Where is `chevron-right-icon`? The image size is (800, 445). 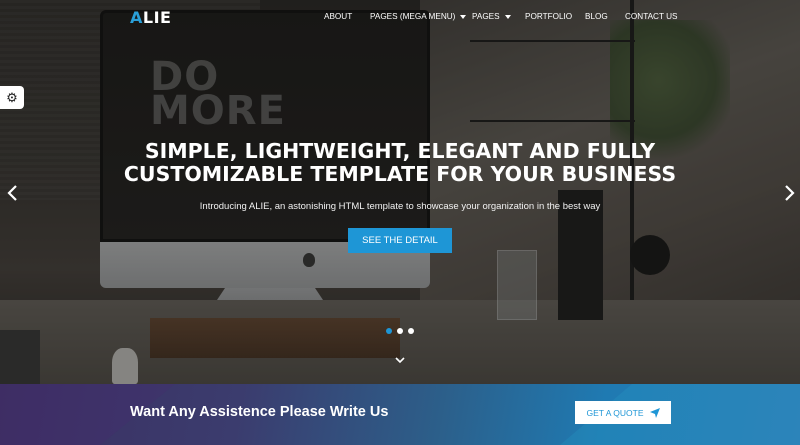
chevron-right-icon is located at coordinates (790, 193).